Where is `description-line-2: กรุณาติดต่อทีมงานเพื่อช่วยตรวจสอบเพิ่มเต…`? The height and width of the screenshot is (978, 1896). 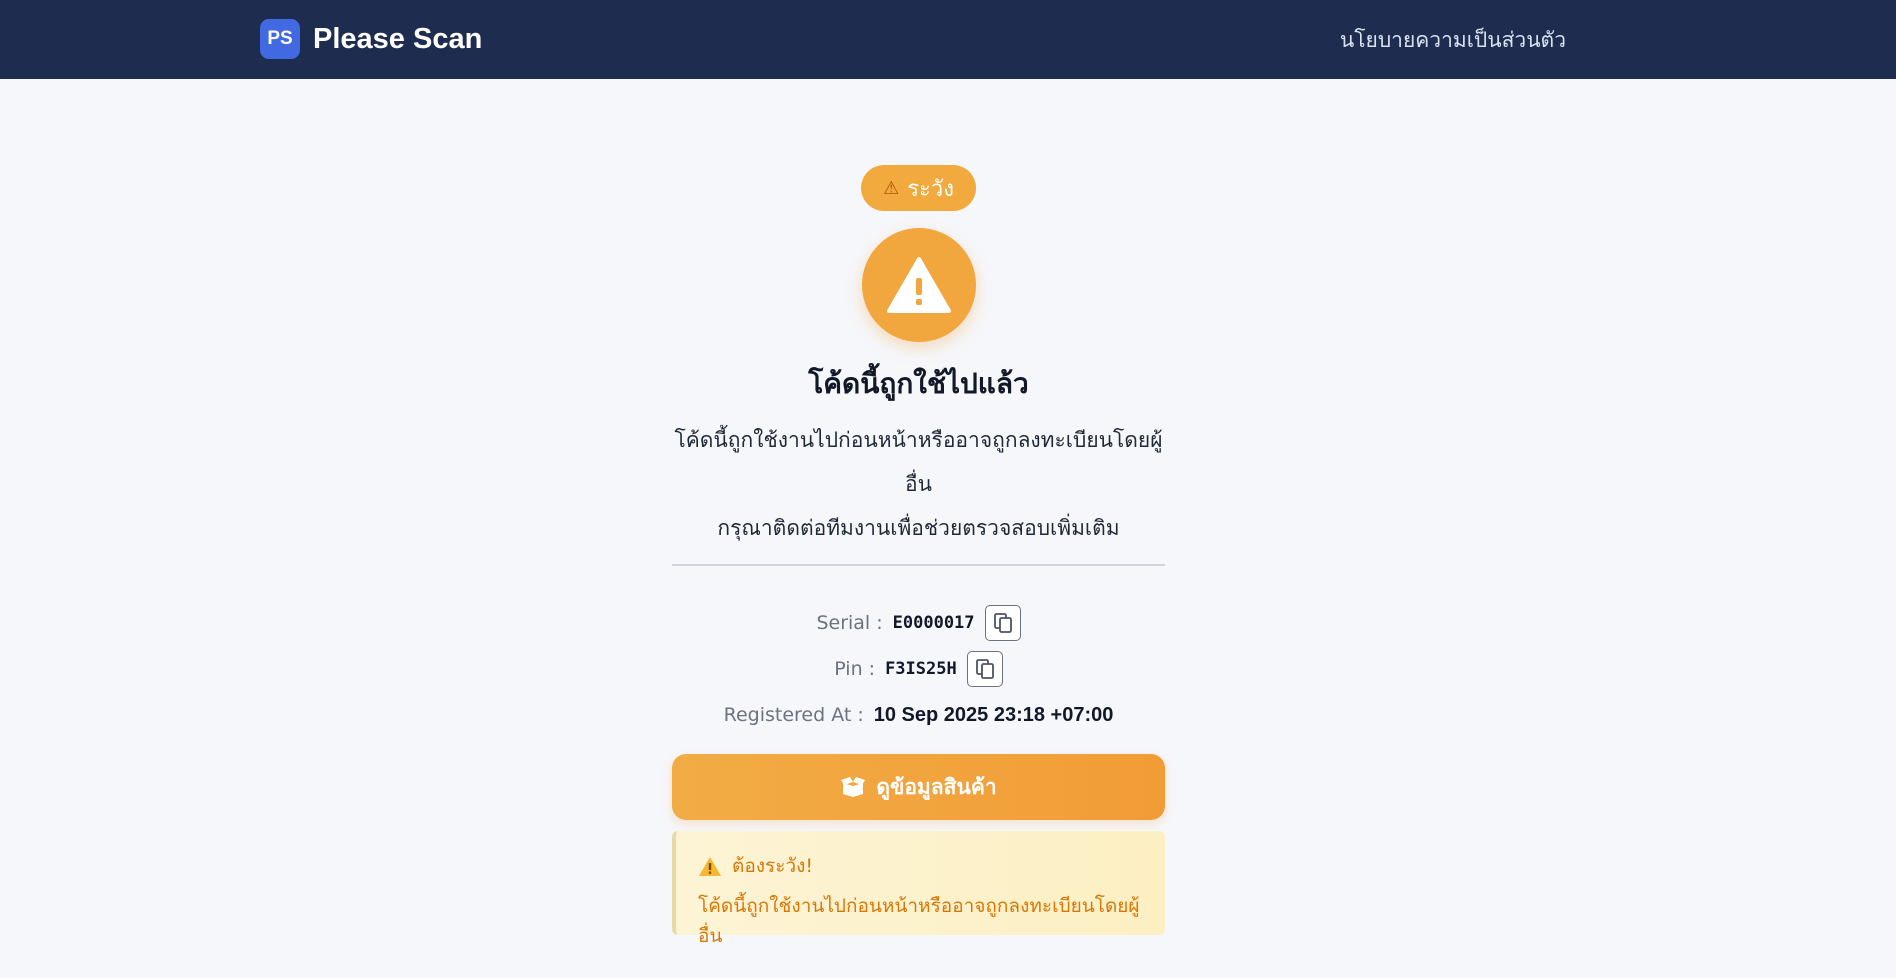
description-line-2: กรุณาติดต่อทีมงานเพื่อช่วยตรวจสอบเพิ่มเต… is located at coordinates (918, 528).